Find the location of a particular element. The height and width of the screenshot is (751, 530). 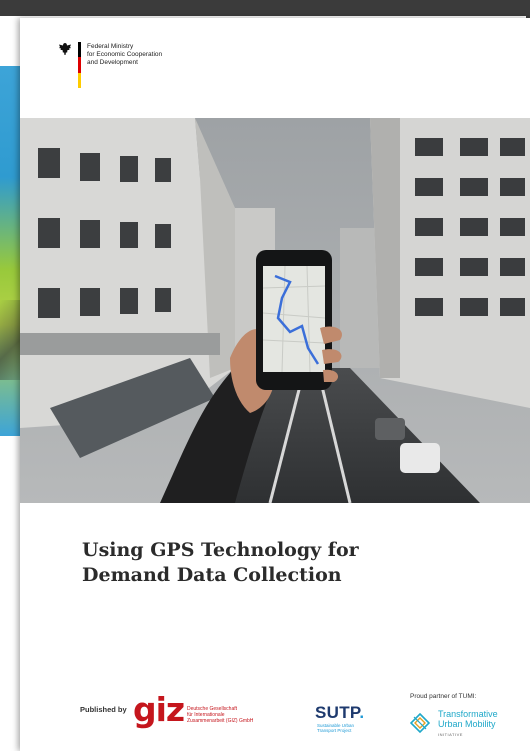

sutp-wordmark: SUTP is located at coordinates (337, 712).